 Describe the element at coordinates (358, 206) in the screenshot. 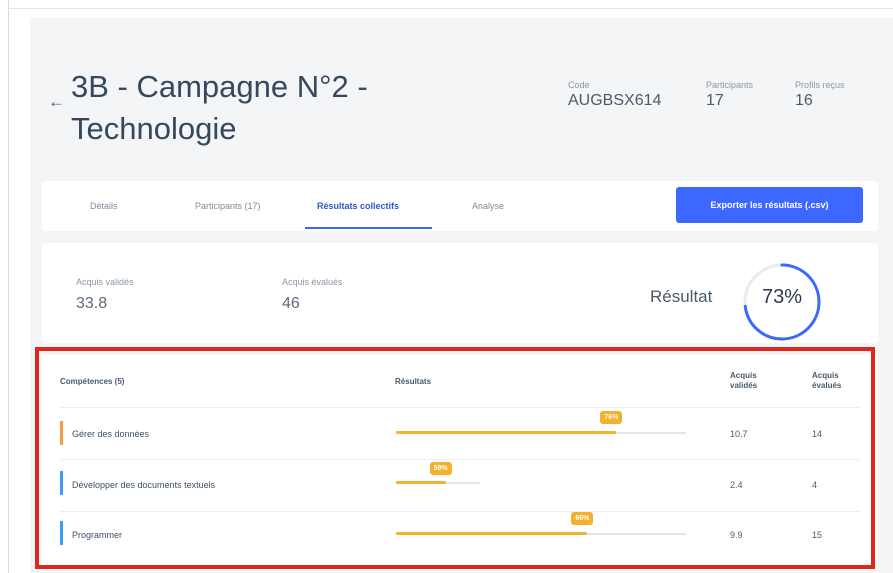

I see `tab-collective-results: Résultats collectifs` at that location.